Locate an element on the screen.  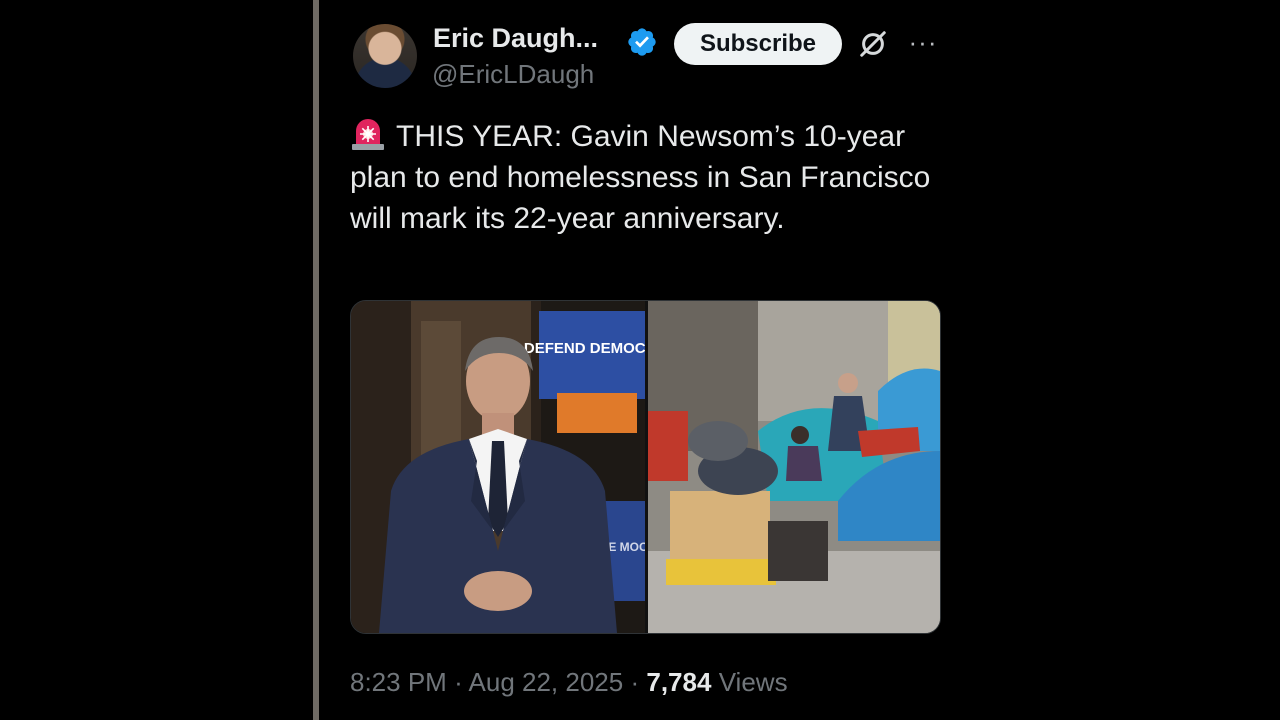
avatar is located at coordinates (385, 56).